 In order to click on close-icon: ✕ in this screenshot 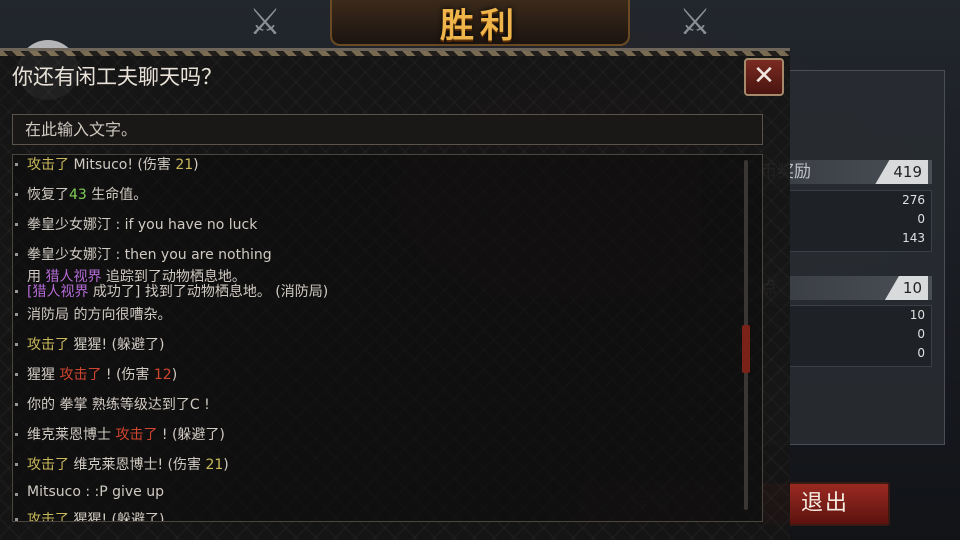, I will do `click(764, 76)`.